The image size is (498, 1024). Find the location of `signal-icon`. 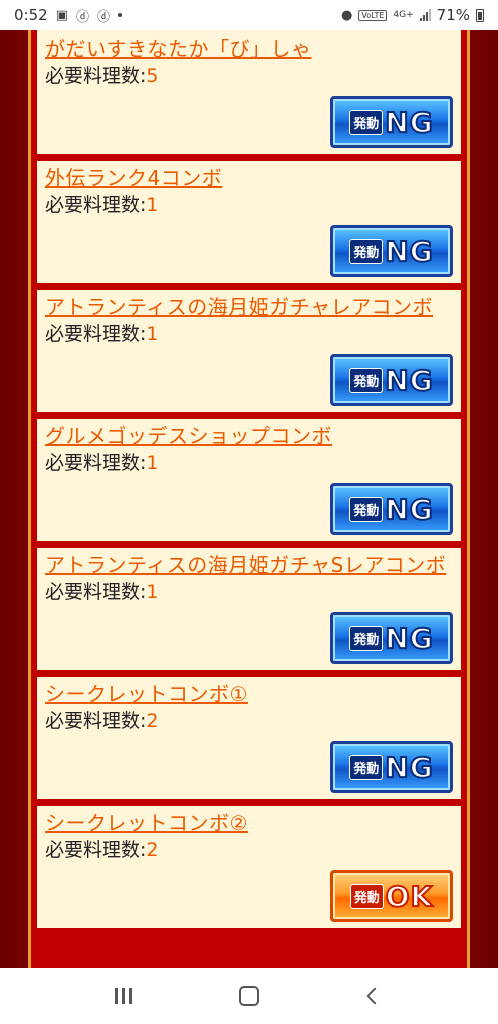

signal-icon is located at coordinates (425, 15).